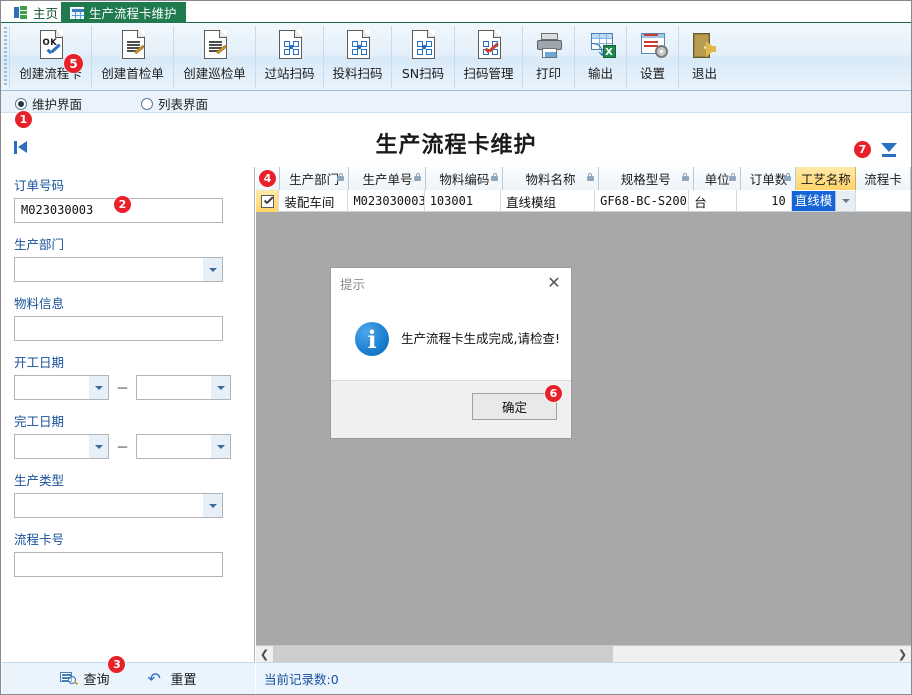  I want to click on ribbon-button-settings: 设置, so click(652, 57).